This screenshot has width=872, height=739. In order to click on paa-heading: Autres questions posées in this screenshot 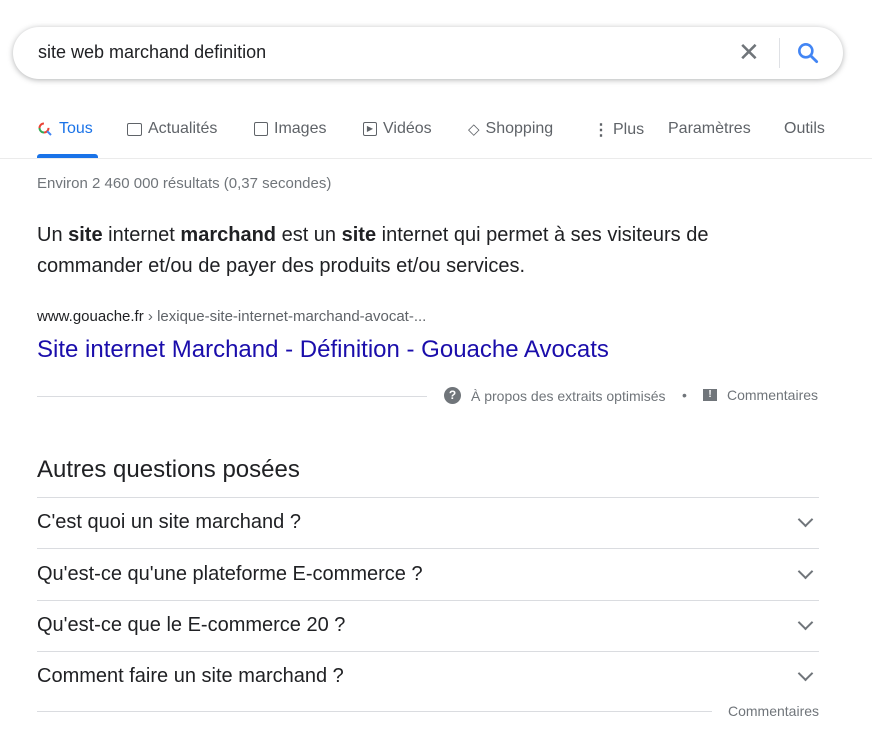, I will do `click(168, 469)`.